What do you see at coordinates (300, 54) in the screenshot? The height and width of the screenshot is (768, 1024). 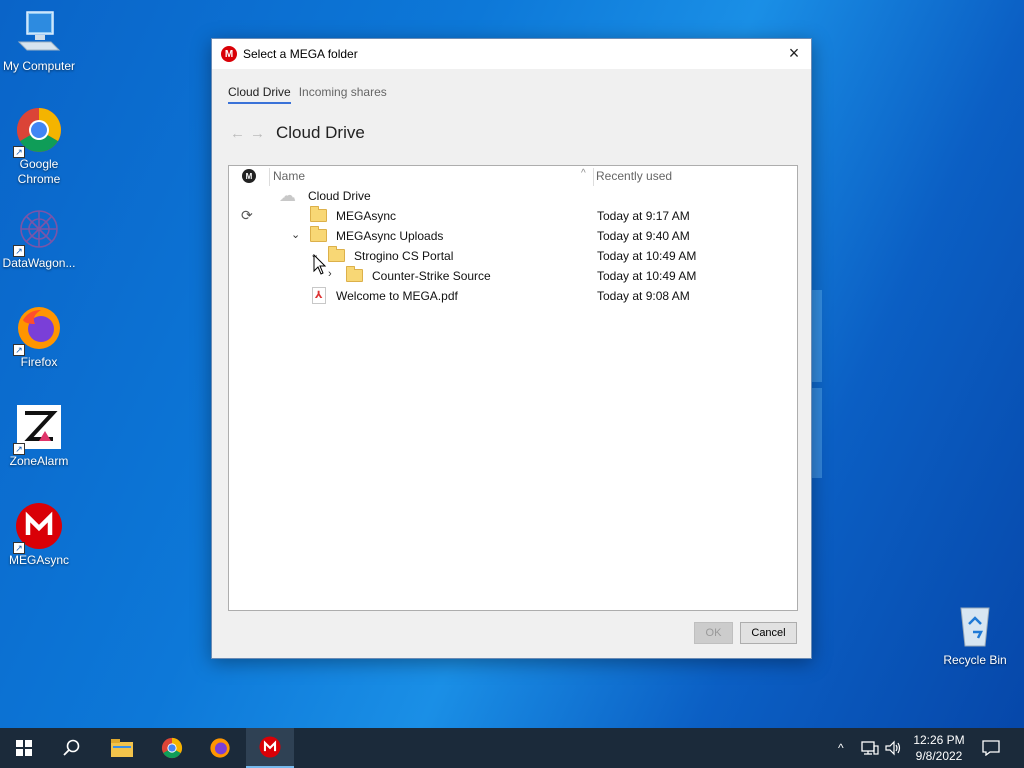 I see `dialog-title: Select a MEGA folder` at bounding box center [300, 54].